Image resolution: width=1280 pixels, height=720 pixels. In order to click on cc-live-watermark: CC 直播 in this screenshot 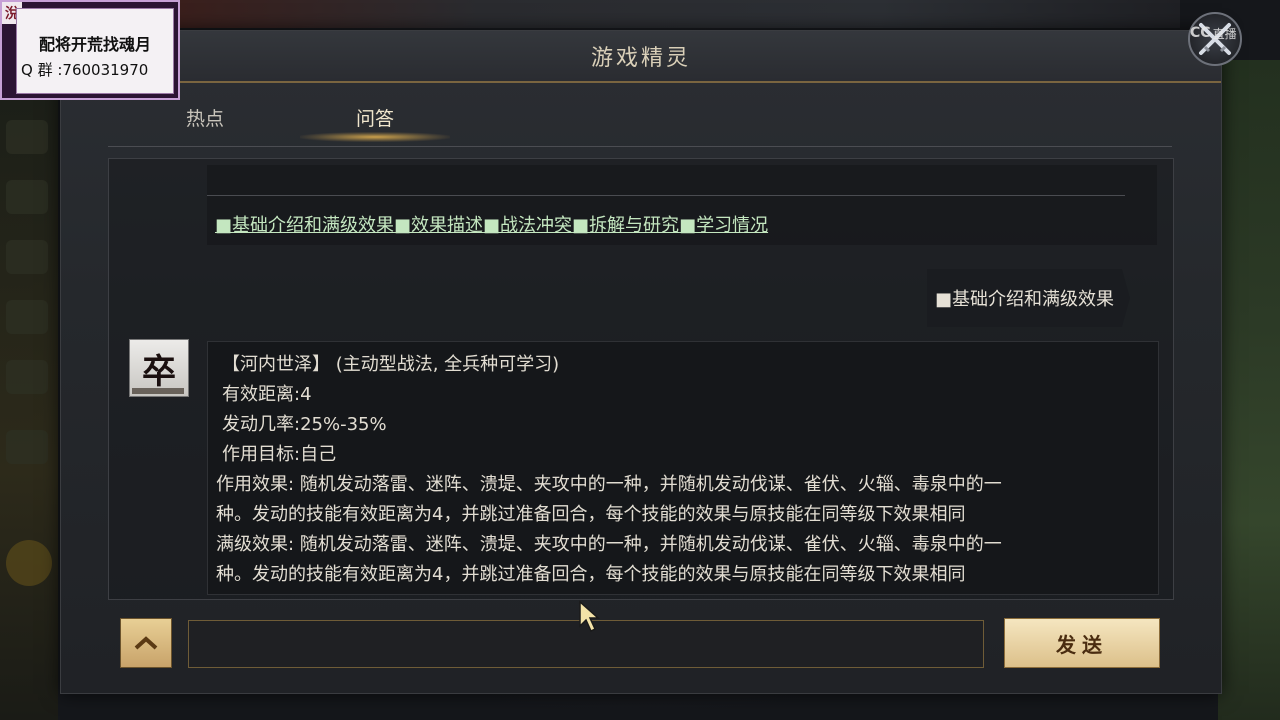, I will do `click(1213, 33)`.